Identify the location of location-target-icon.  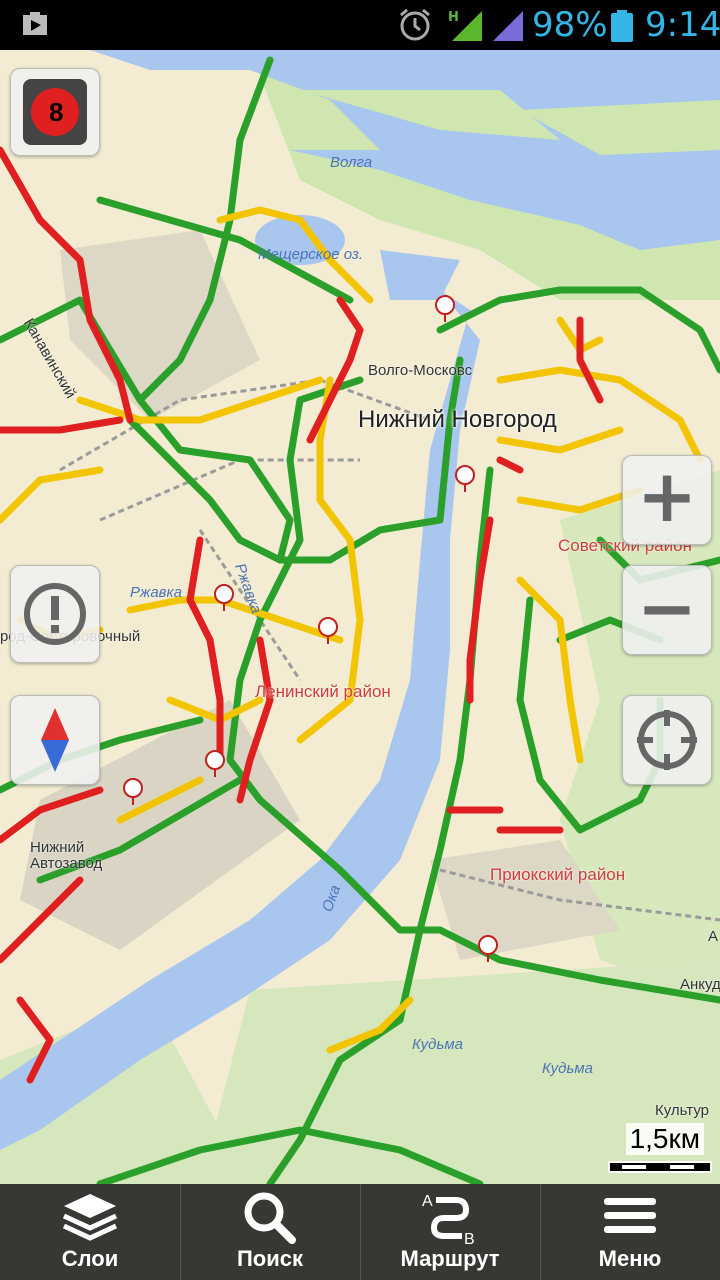
(667, 740).